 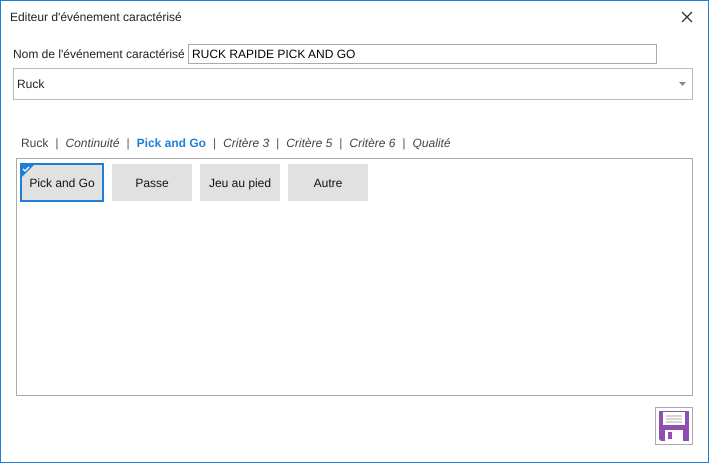 What do you see at coordinates (246, 143) in the screenshot?
I see `tab: Critère 3` at bounding box center [246, 143].